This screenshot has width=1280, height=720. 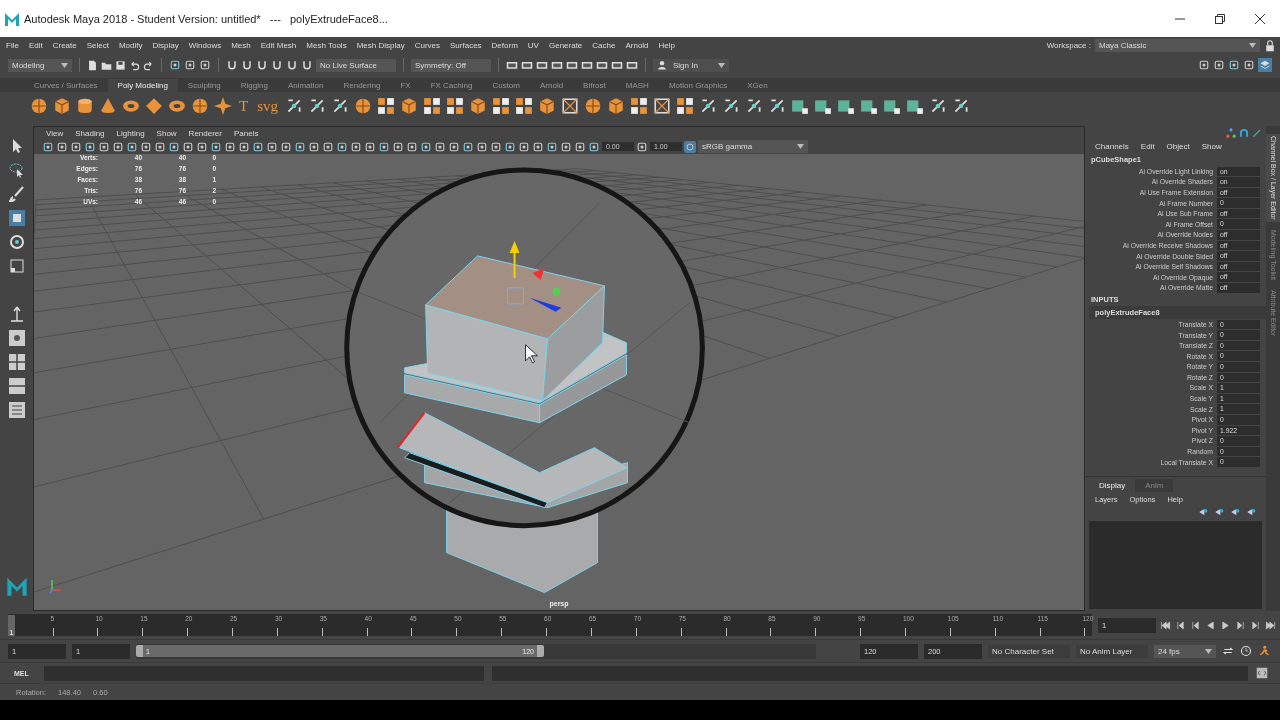 I want to click on menu-item: Help, so click(x=666, y=45).